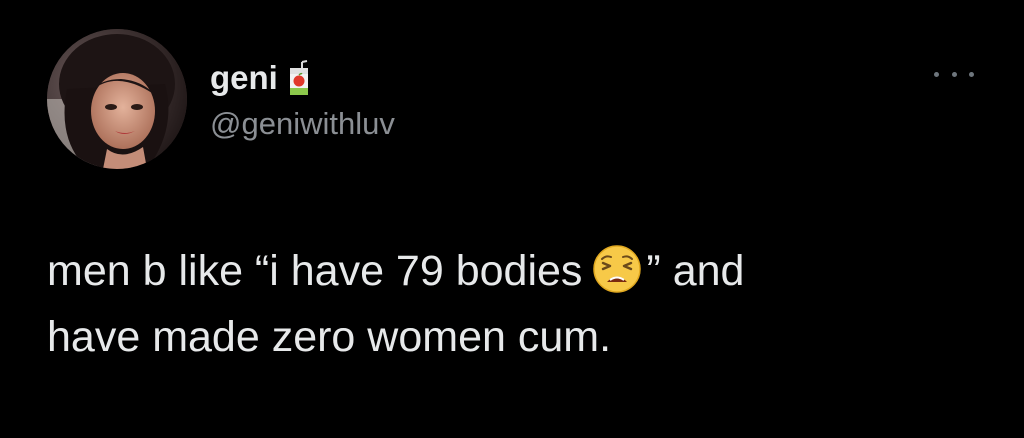 The width and height of the screenshot is (1024, 438). Describe the element at coordinates (329, 337) in the screenshot. I see `tweet-text-line-2: have made zero women cum.` at that location.